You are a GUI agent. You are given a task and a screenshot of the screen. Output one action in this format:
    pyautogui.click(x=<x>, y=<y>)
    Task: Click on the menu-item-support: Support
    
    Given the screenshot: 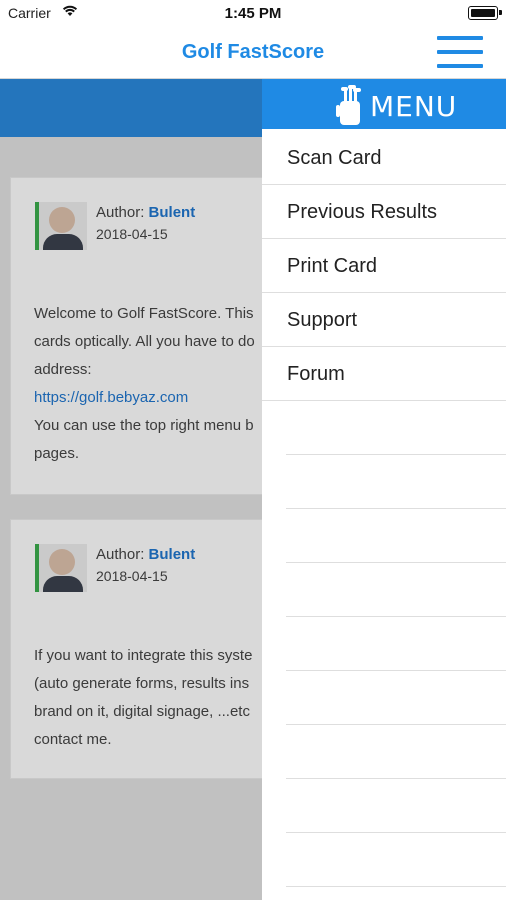 What is the action you would take?
    pyautogui.click(x=384, y=320)
    